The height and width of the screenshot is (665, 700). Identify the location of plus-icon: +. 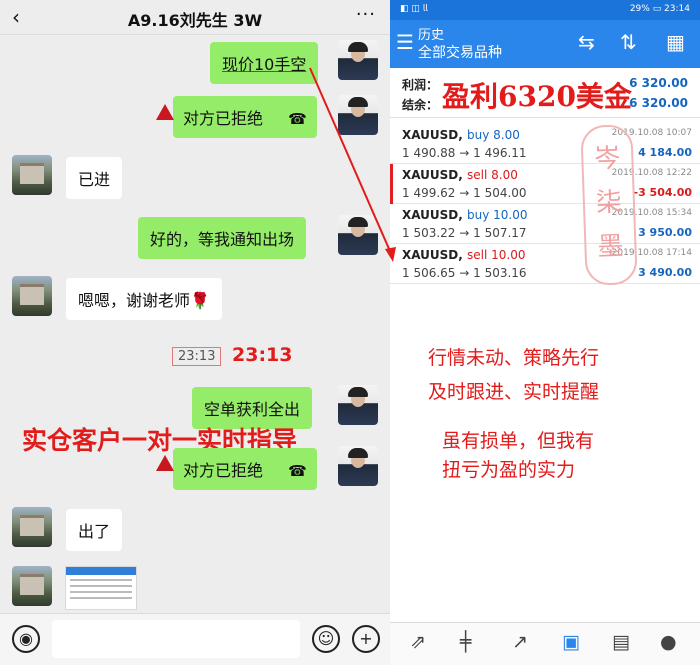
(366, 639).